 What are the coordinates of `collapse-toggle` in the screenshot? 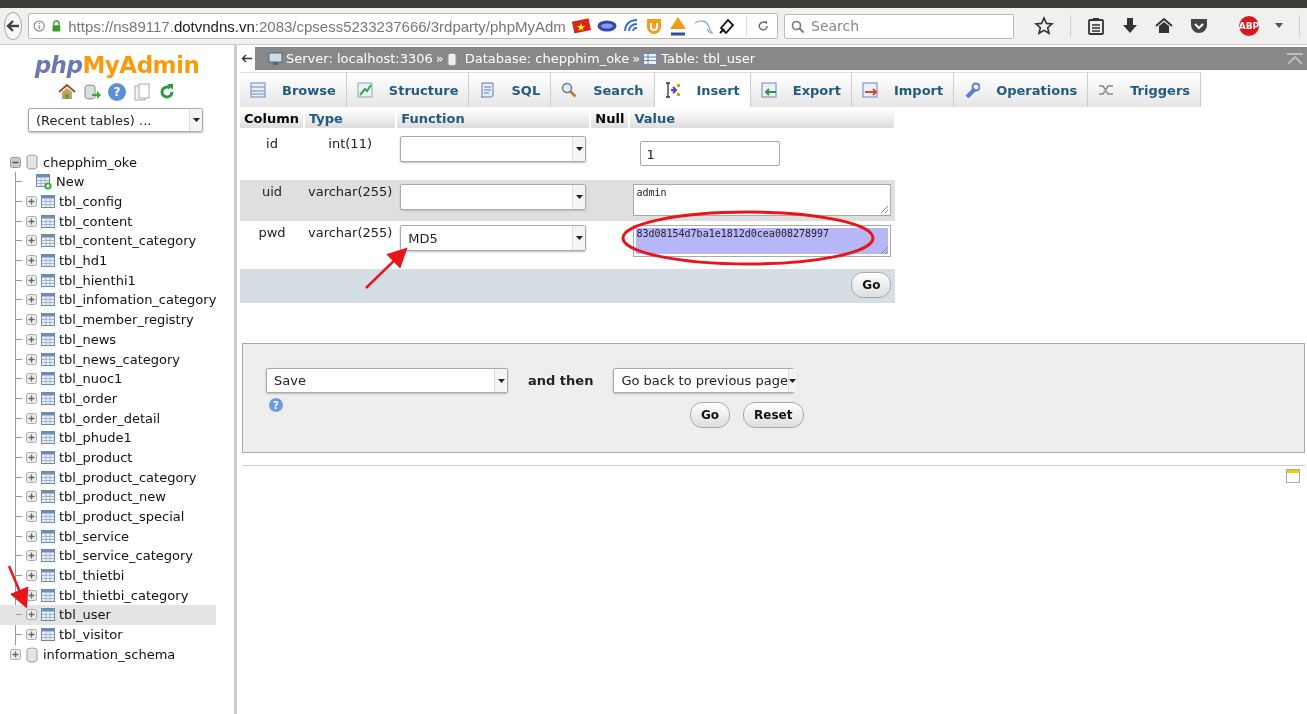 It's located at (15, 162).